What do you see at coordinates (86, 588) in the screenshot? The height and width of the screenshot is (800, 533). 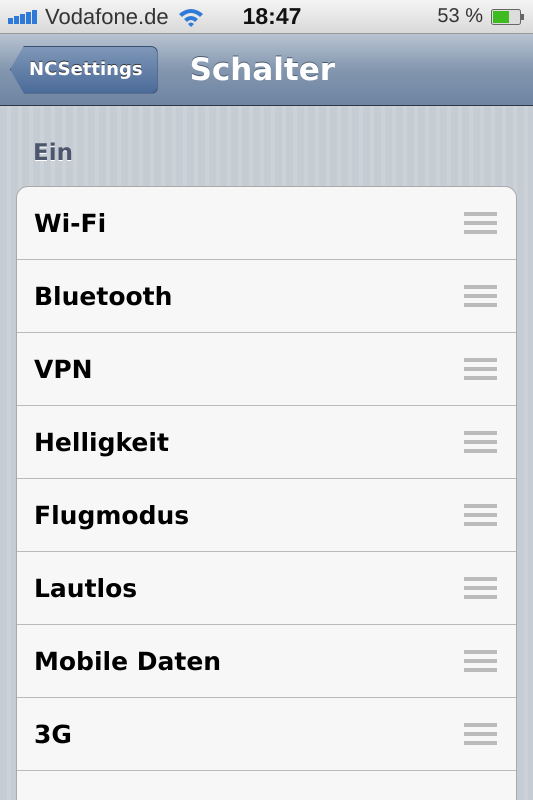 I see `row-label: Lautlos` at bounding box center [86, 588].